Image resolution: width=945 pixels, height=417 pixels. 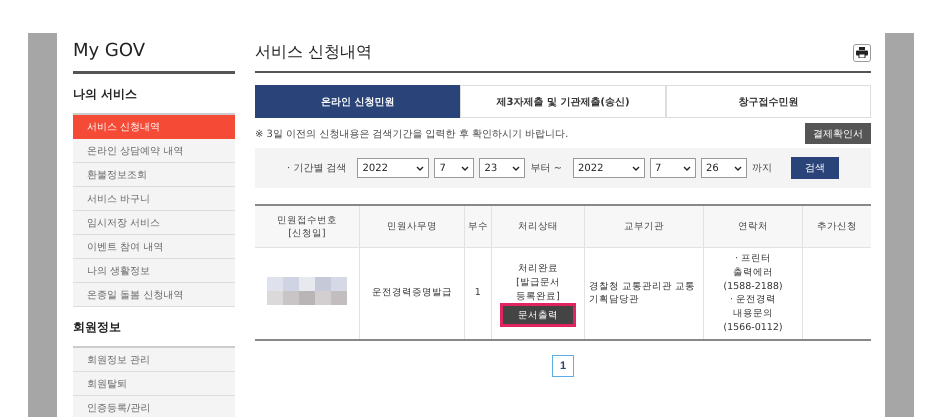 I want to click on sidebar-item: 환불정보조회, so click(x=154, y=175).